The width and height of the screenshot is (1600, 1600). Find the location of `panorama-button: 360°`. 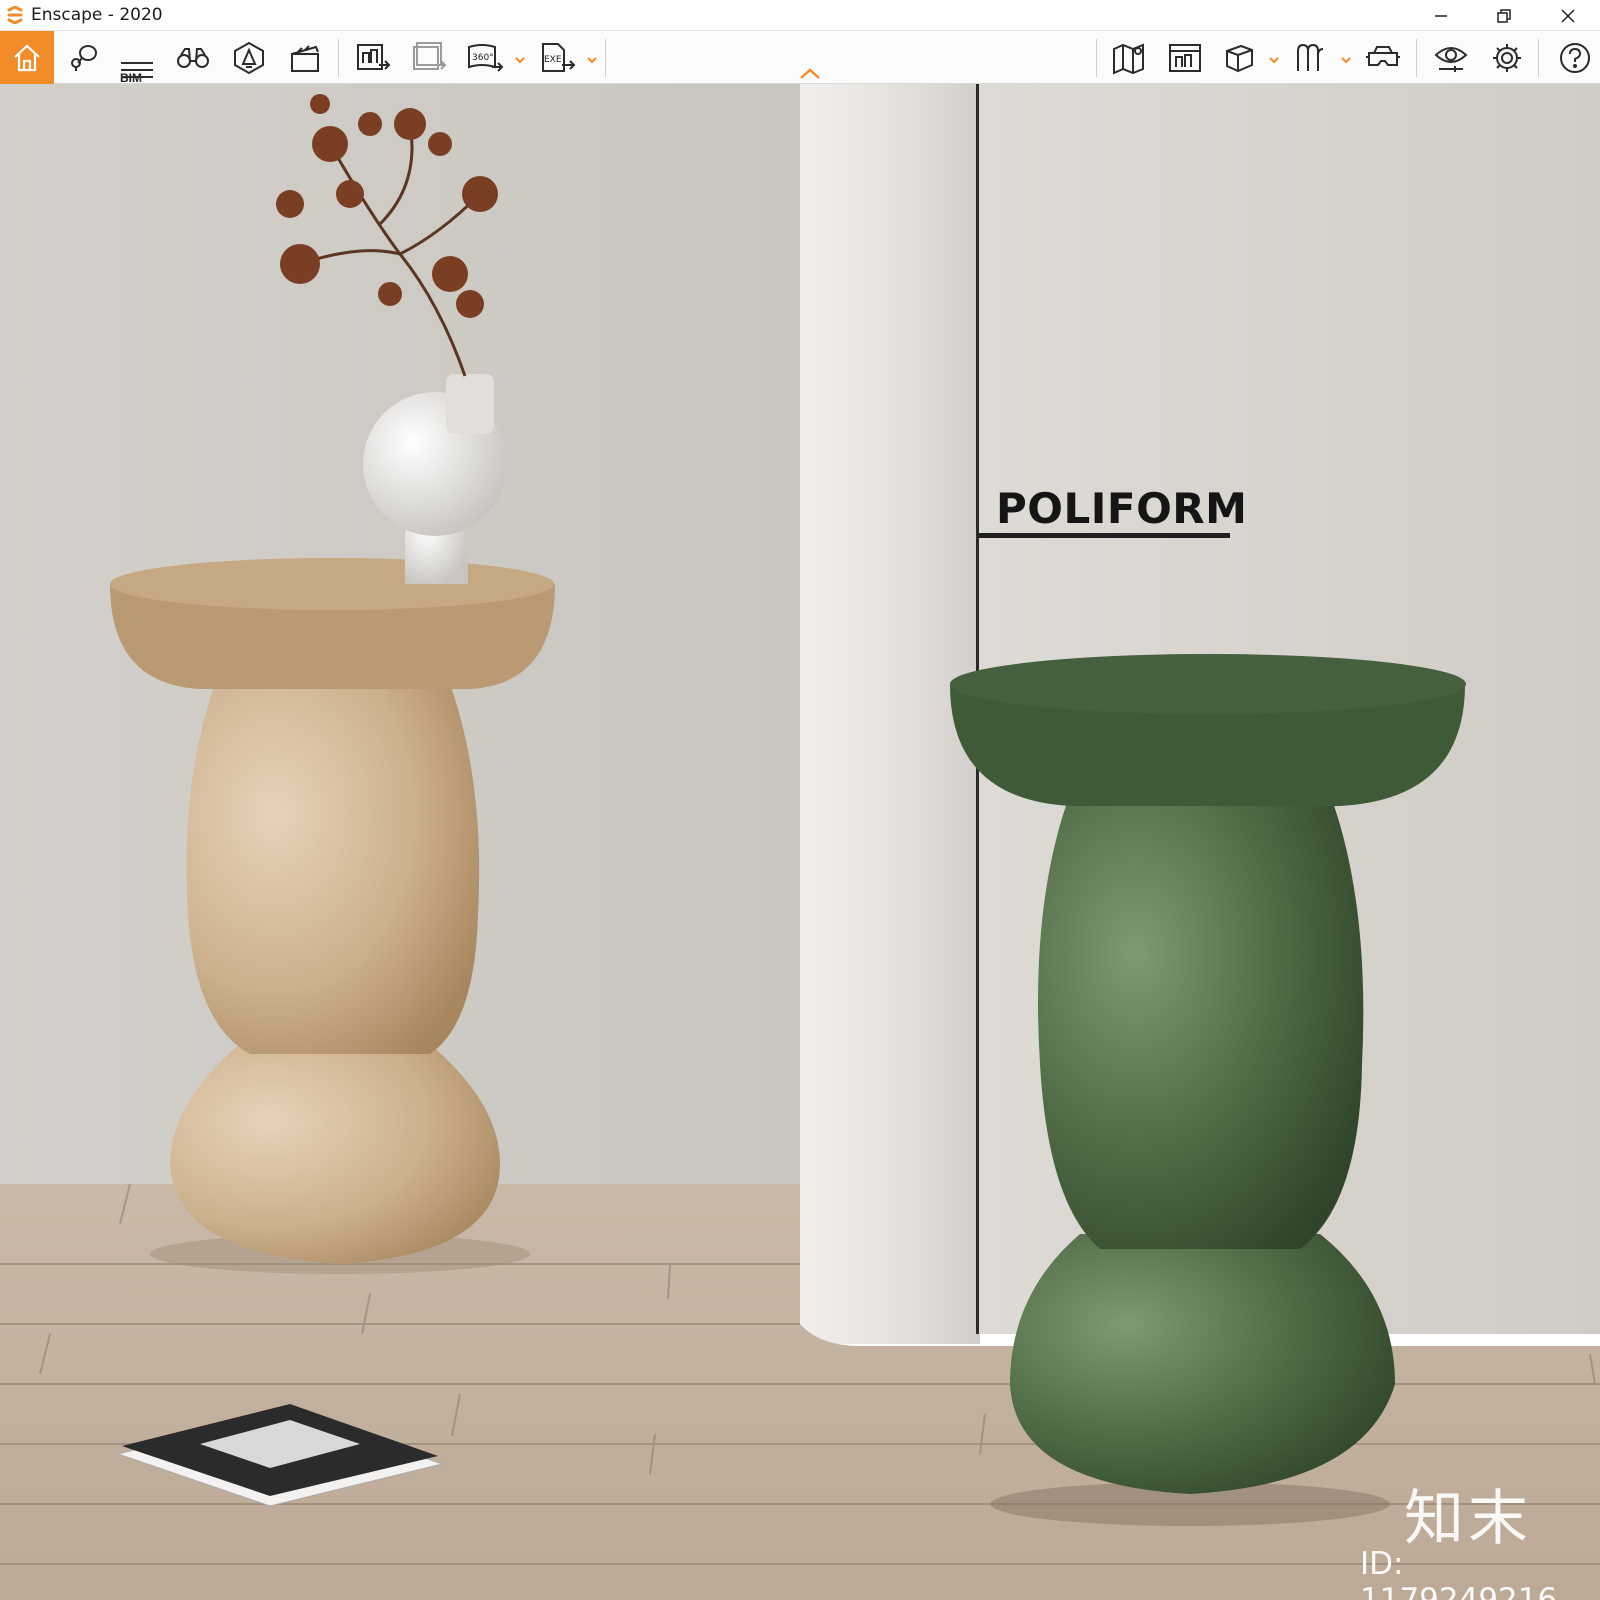

panorama-button: 360° is located at coordinates (485, 58).